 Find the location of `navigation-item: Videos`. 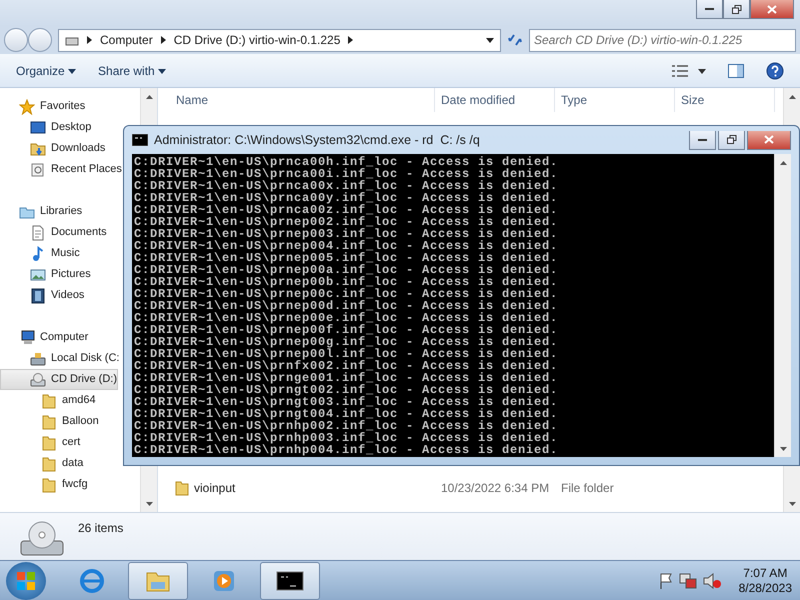

navigation-item: Videos is located at coordinates (43, 295).